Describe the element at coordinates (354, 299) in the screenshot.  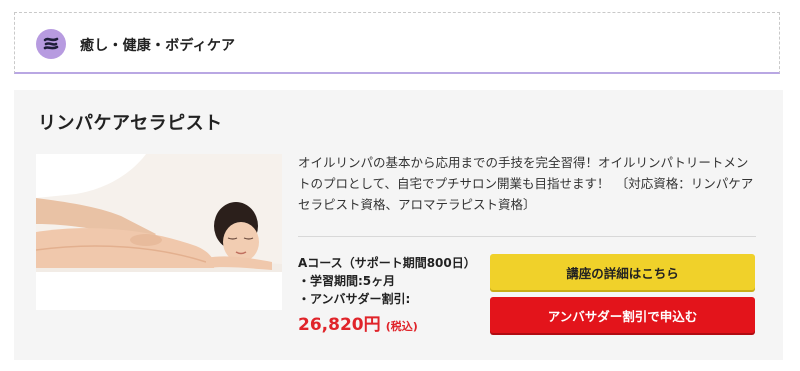
I see `ambassador-discount-label: ・アンバサダー割引:` at that location.